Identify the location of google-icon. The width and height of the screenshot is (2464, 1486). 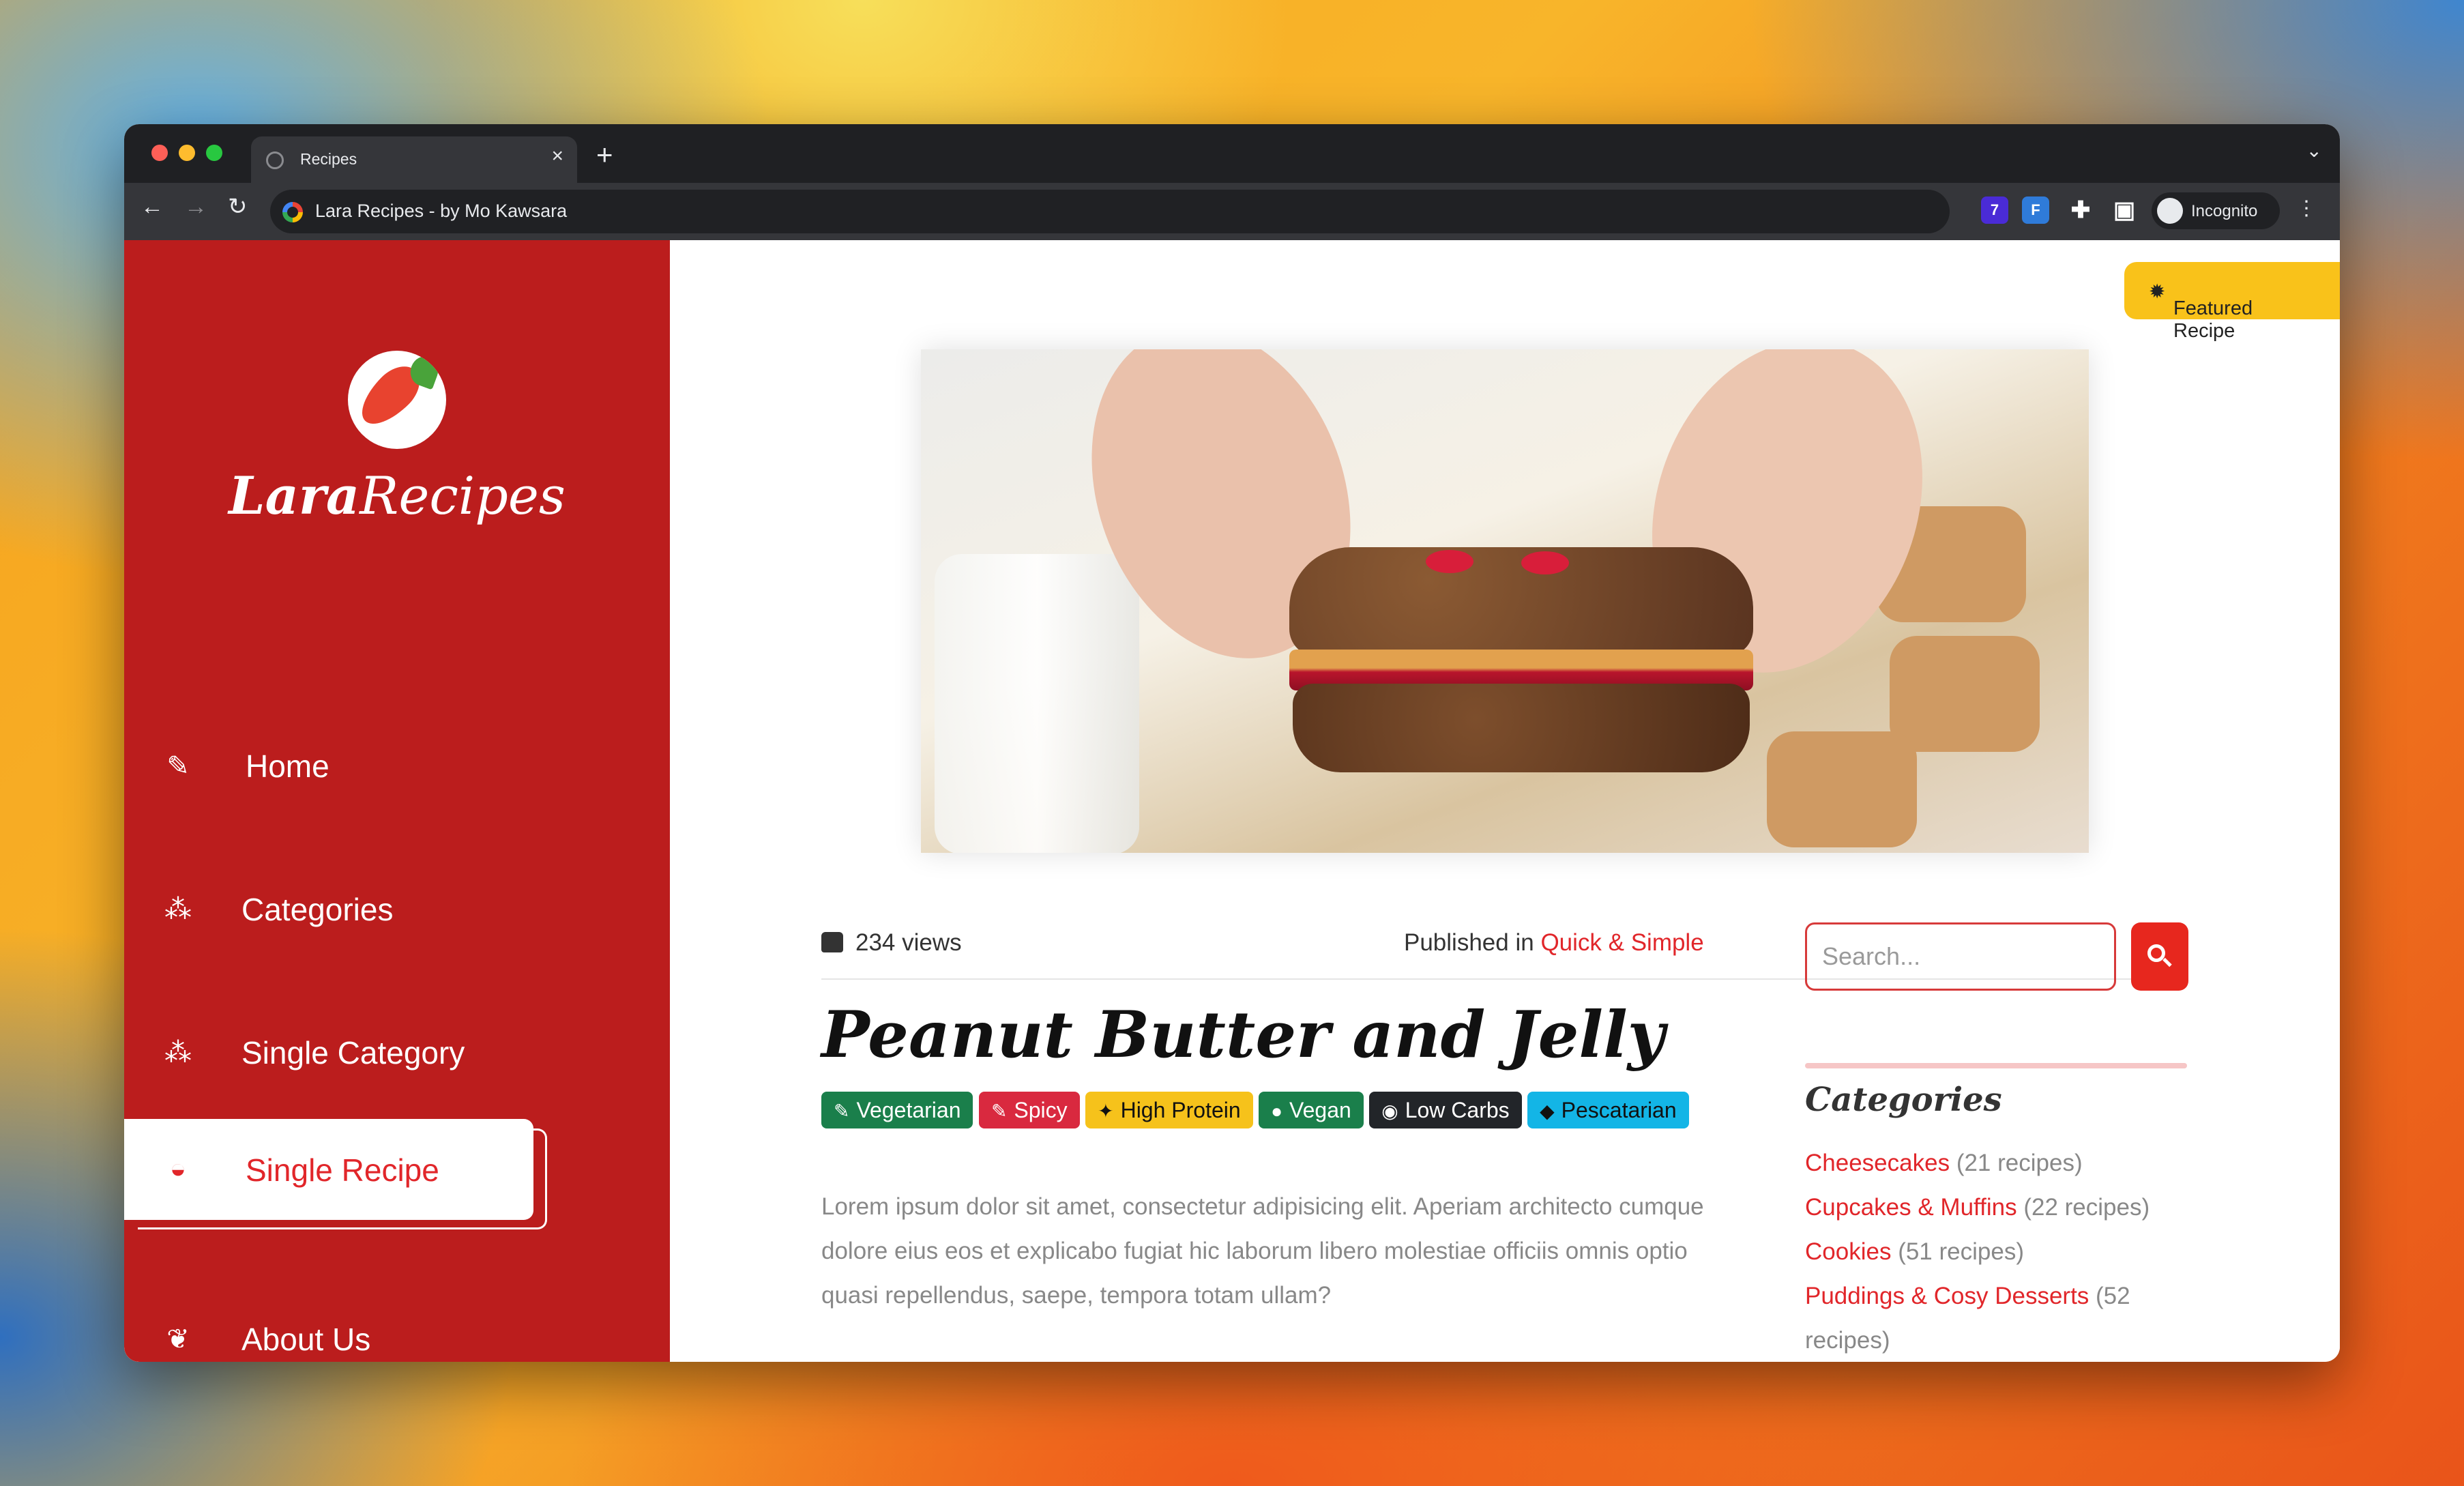
(292, 212).